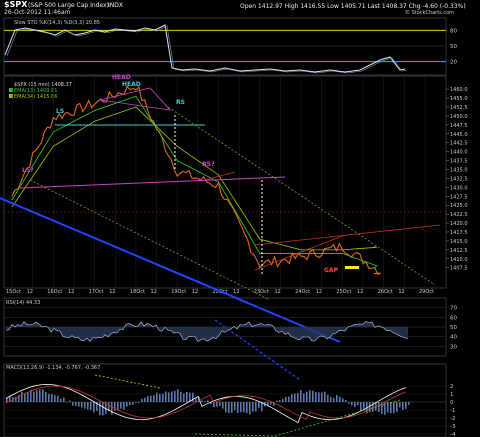 The width and height of the screenshot is (480, 437). Describe the element at coordinates (96, 292) in the screenshot. I see `price-xtick-label: 17Oct` at that location.